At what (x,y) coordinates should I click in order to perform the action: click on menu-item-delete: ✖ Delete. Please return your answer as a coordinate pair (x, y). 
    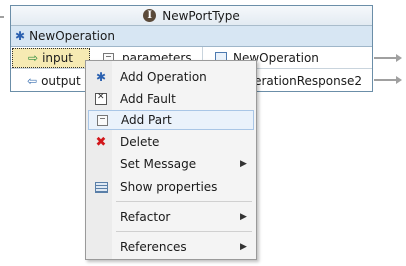
    Looking at the image, I should click on (171, 142).